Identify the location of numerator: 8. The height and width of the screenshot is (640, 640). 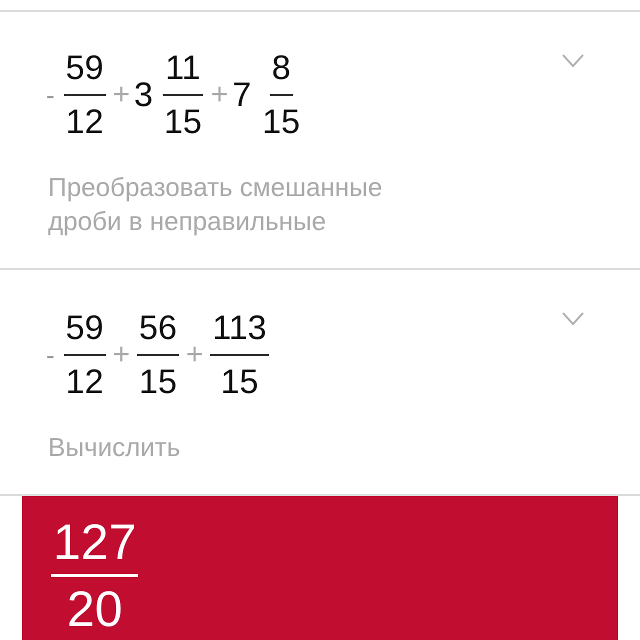
(281, 72).